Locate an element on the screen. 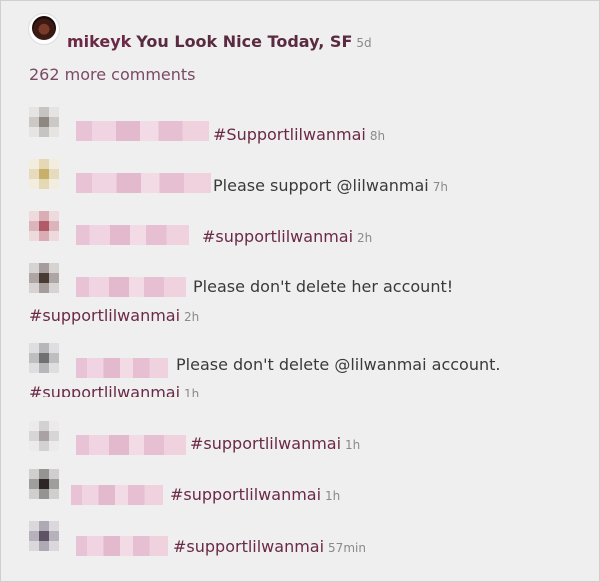  comment-text: Please don't delete her account! is located at coordinates (323, 286).